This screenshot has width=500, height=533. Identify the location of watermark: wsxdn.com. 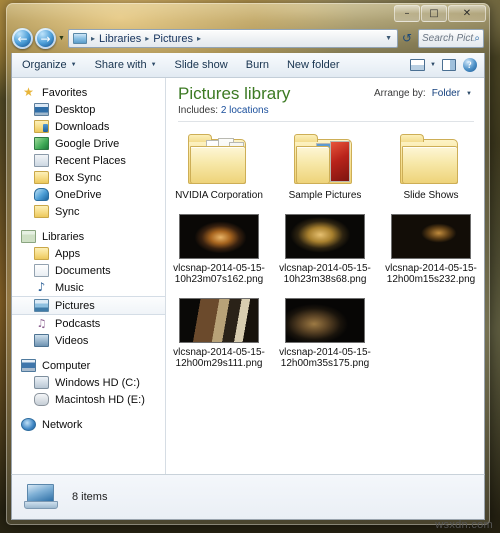
(464, 525).